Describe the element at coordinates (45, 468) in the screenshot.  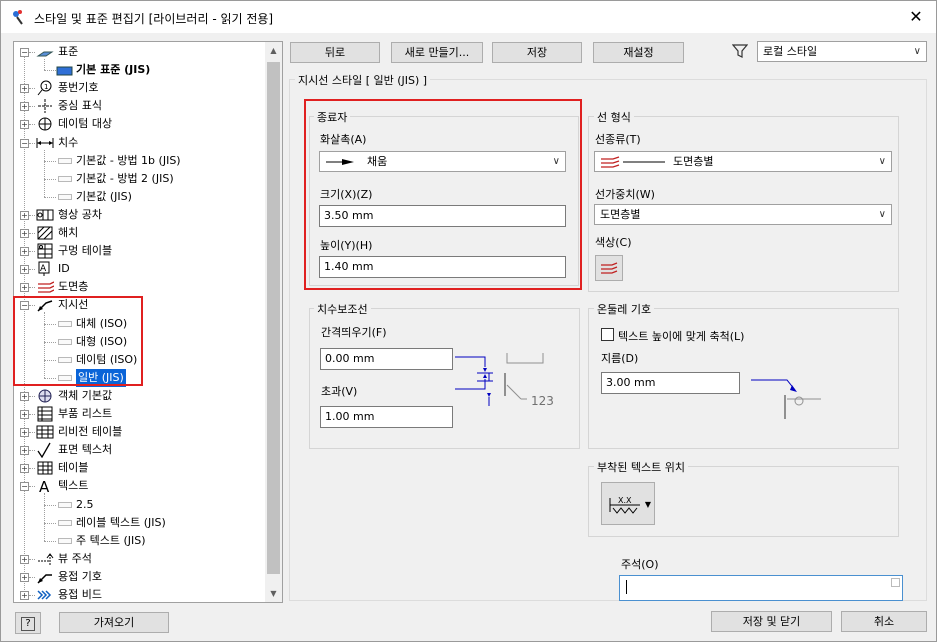
I see `table-icon` at that location.